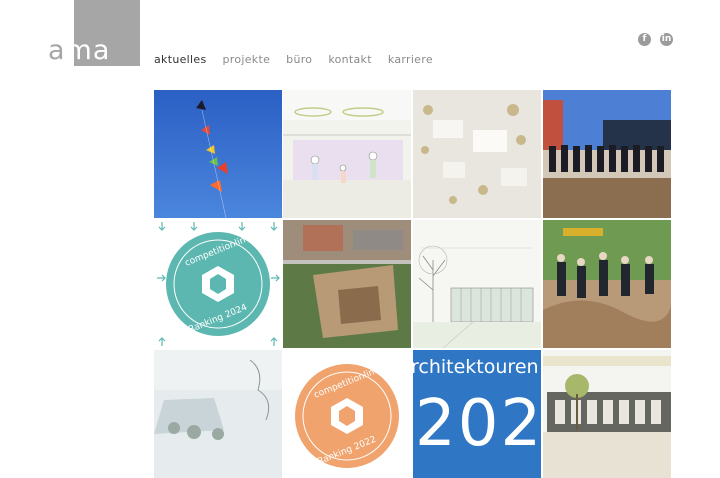  What do you see at coordinates (644, 39) in the screenshot?
I see `facebook-icon: f` at bounding box center [644, 39].